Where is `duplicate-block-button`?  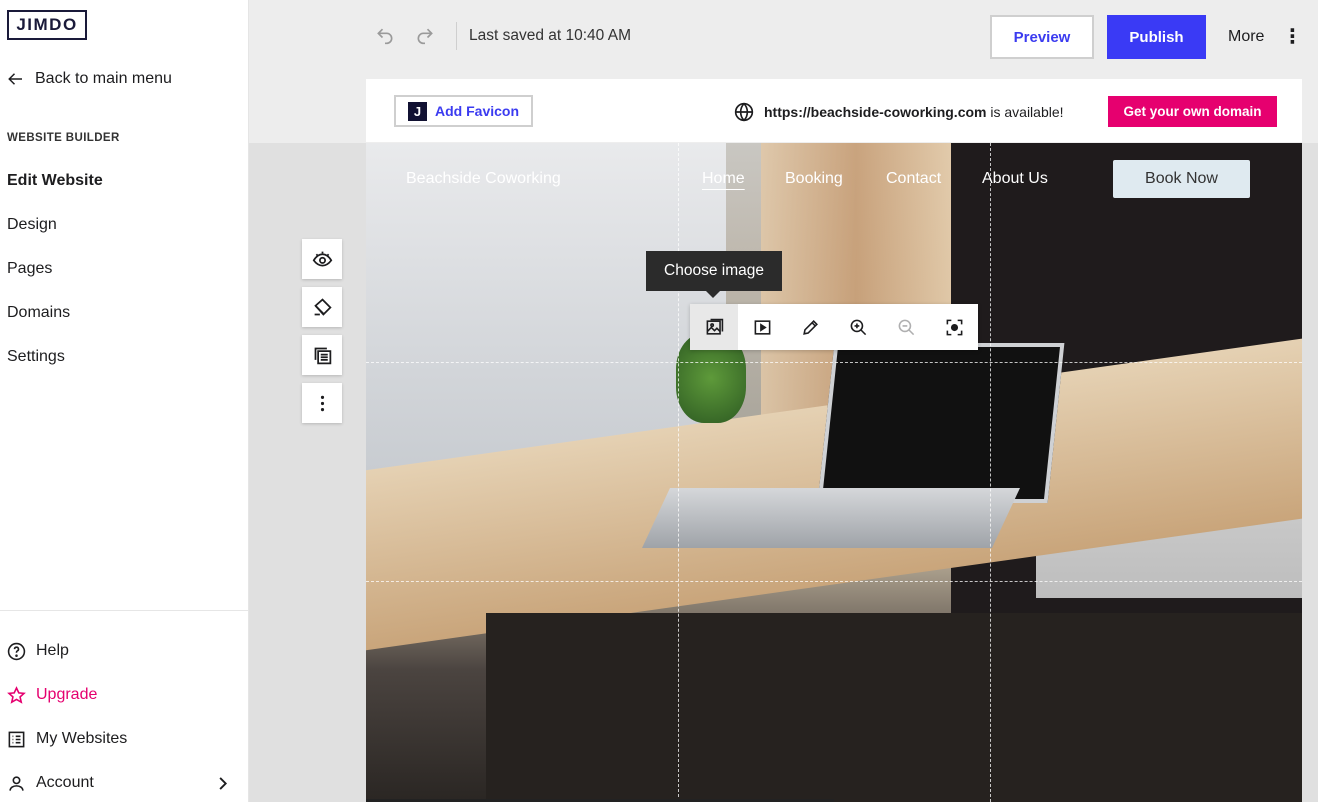 duplicate-block-button is located at coordinates (322, 355).